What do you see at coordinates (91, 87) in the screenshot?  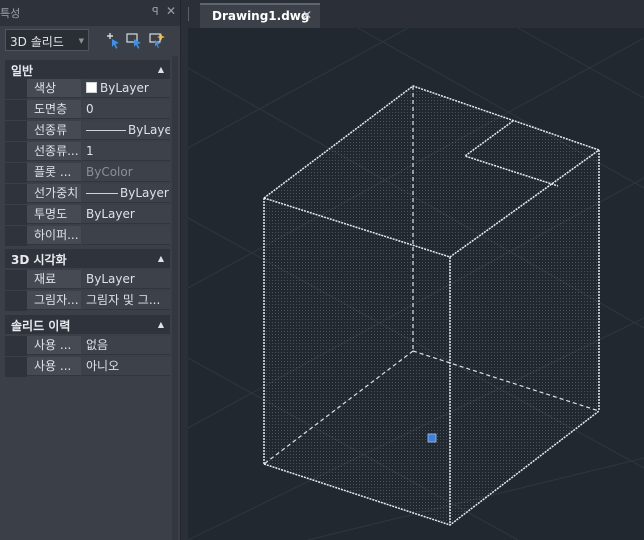 I see `color-swatch` at bounding box center [91, 87].